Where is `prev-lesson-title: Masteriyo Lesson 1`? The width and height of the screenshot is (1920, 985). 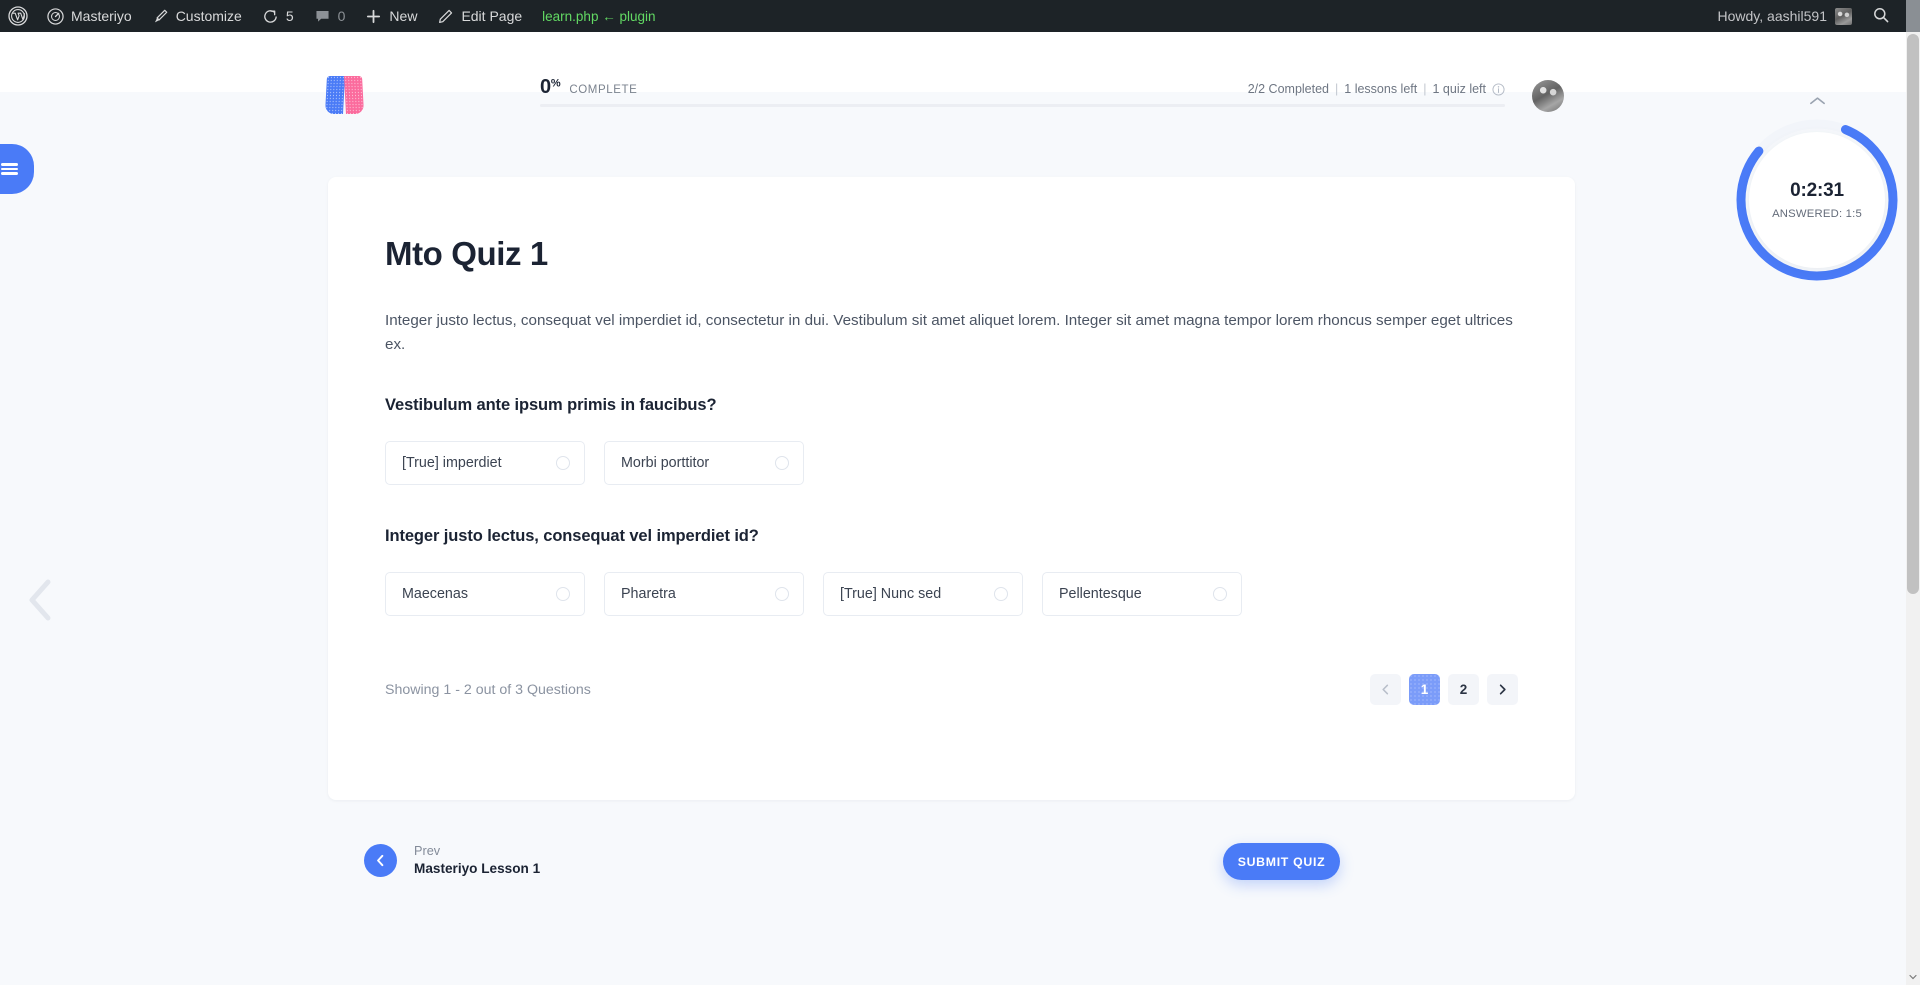
prev-lesson-title: Masteriyo Lesson 1 is located at coordinates (477, 869).